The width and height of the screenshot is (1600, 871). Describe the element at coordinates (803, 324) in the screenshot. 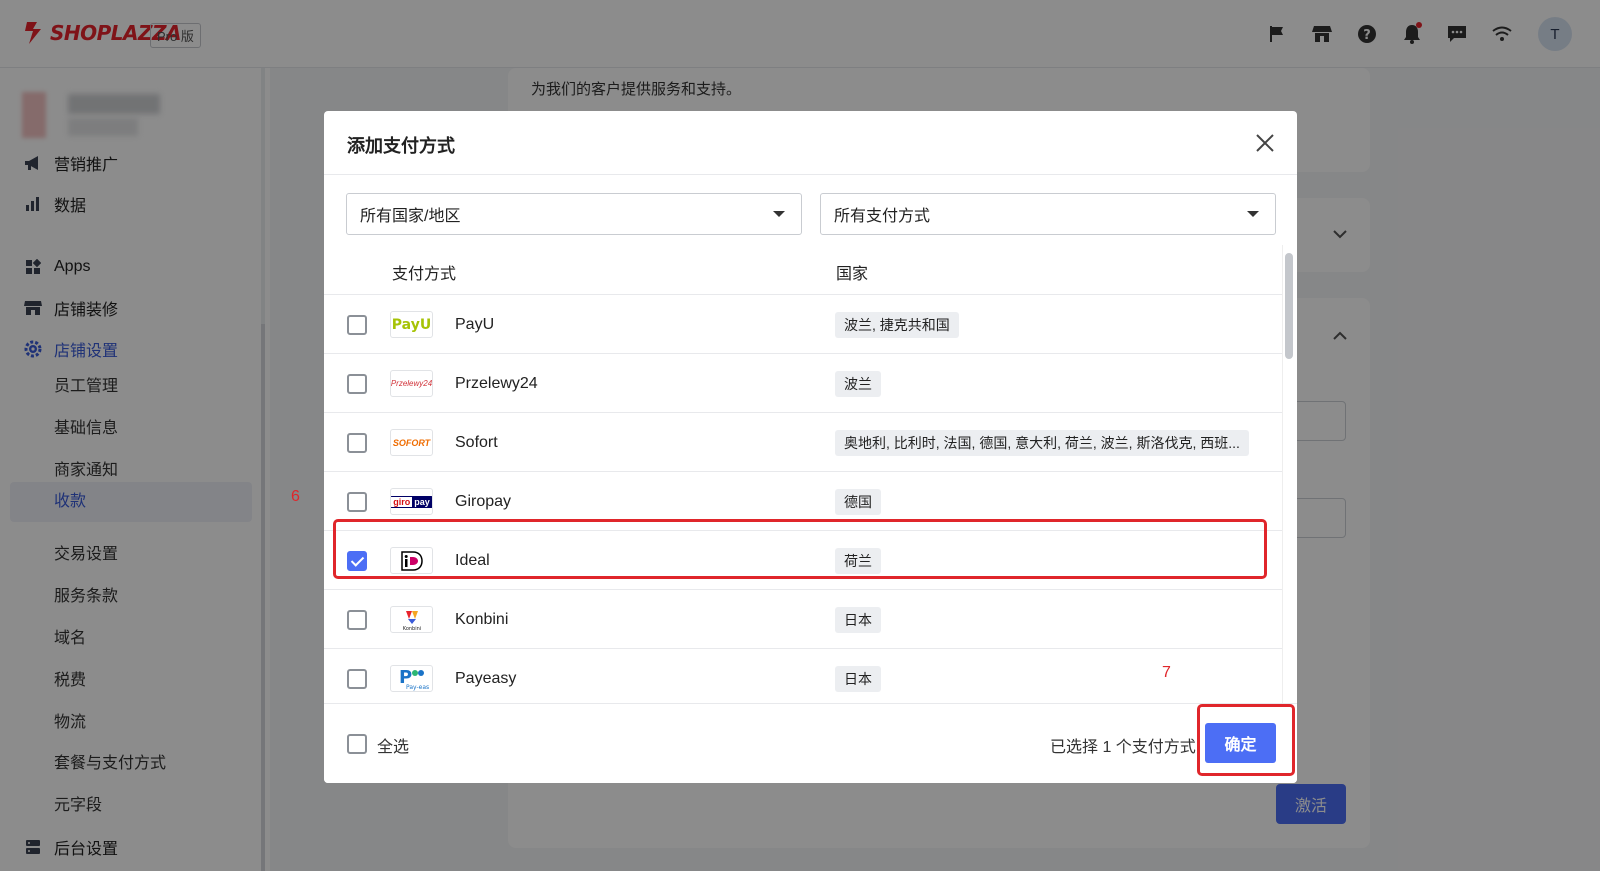

I see `table-row: PayU PayU 波兰, 捷克共和国` at that location.